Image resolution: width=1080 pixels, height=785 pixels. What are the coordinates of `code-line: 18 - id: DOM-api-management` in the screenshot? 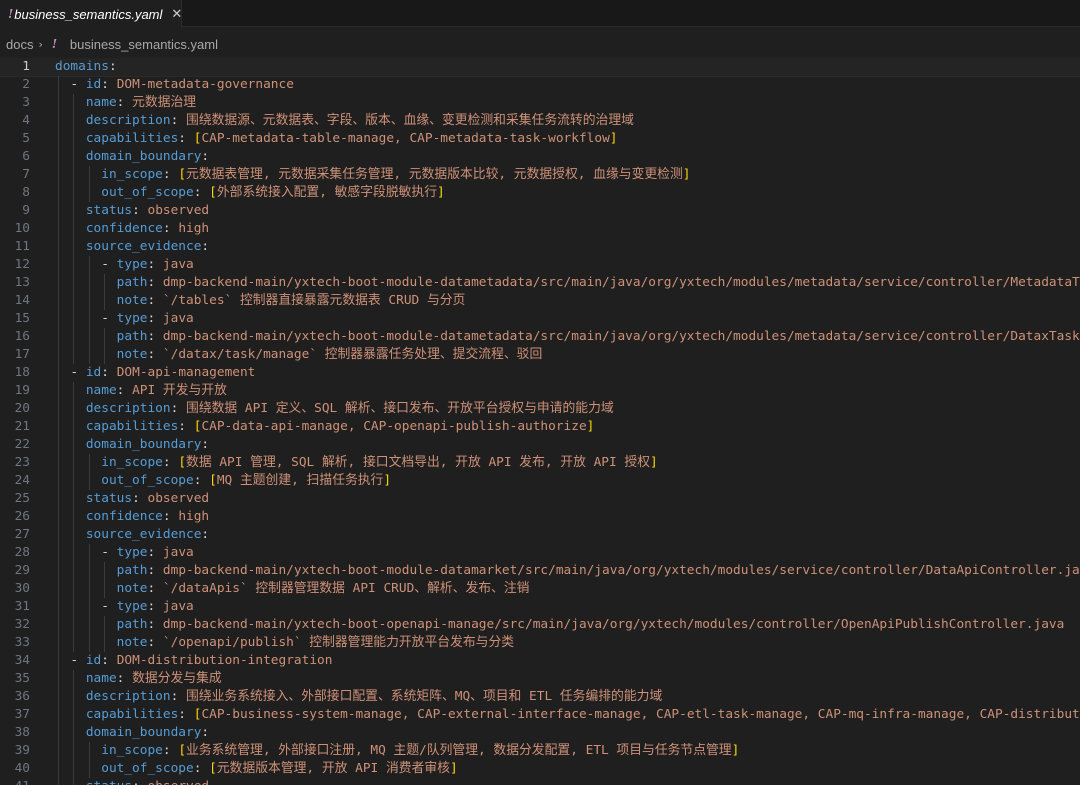 It's located at (540, 373).